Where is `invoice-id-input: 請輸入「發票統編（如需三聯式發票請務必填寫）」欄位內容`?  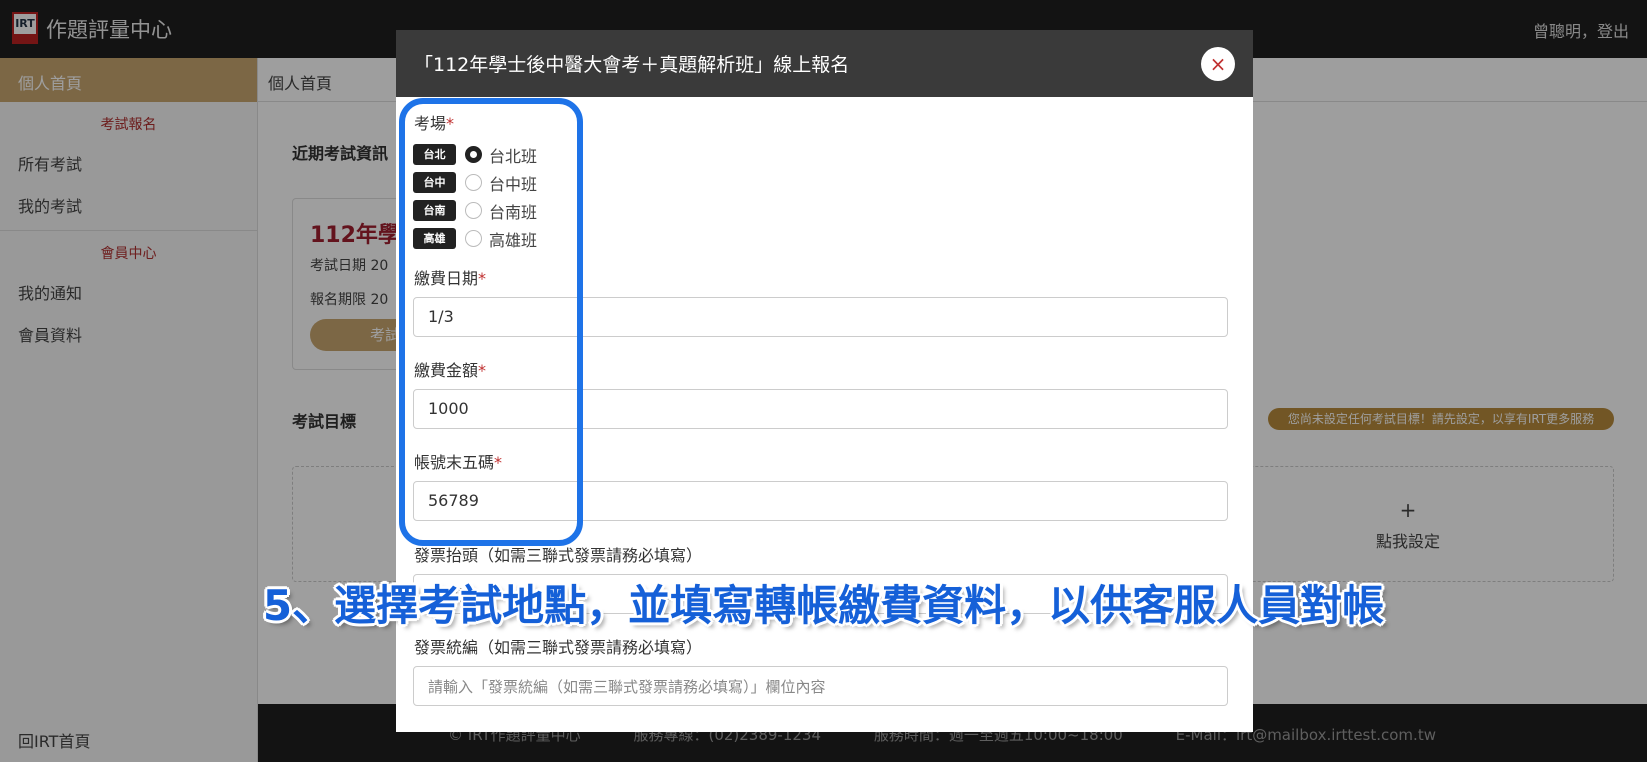
invoice-id-input: 請輸入「發票統編（如需三聯式發票請務必填寫）」欄位內容 is located at coordinates (820, 686).